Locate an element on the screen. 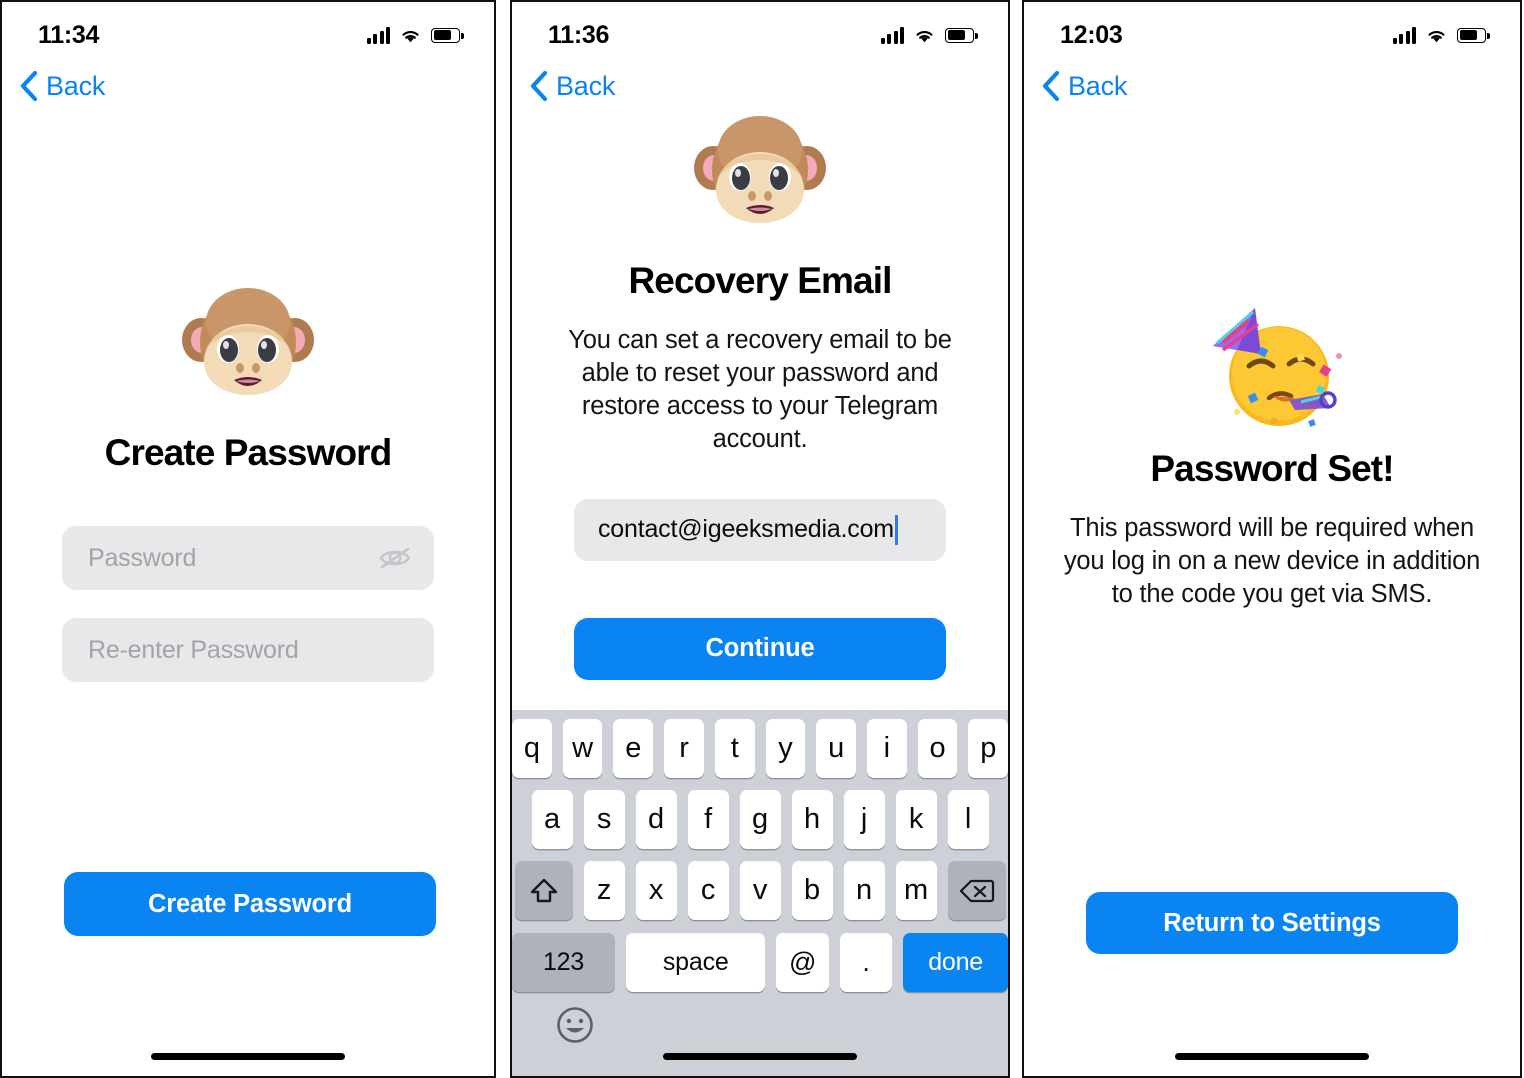  continue-button: Continue is located at coordinates (760, 648).